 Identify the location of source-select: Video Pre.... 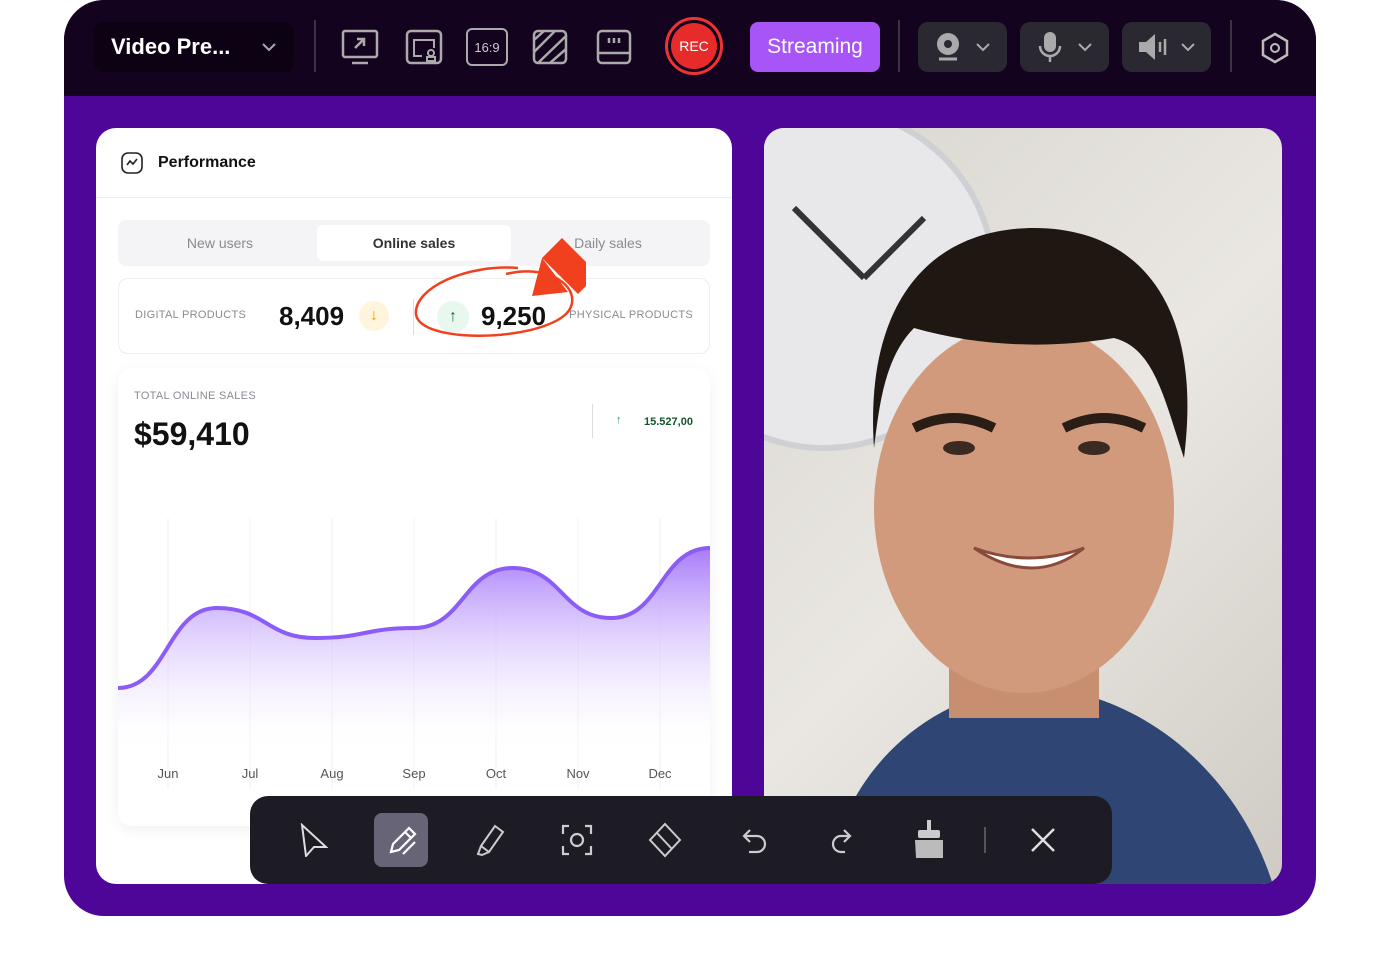
(194, 47).